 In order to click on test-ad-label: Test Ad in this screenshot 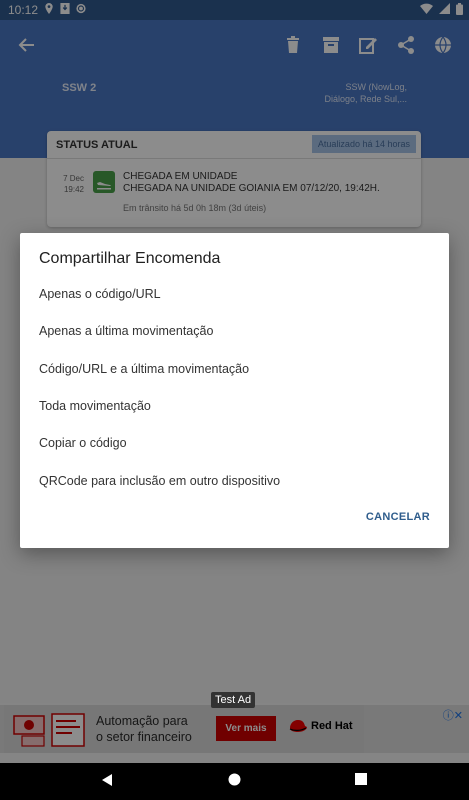, I will do `click(233, 700)`.